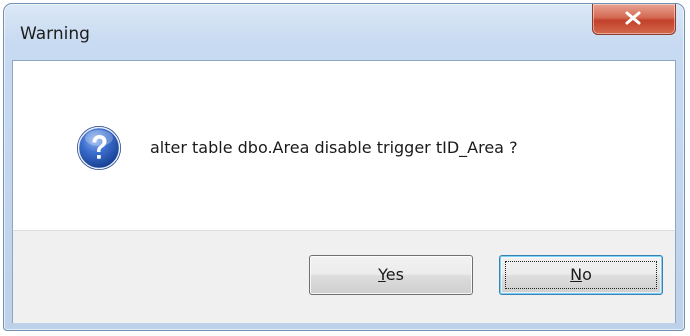 The image size is (690, 336). I want to click on close-icon, so click(633, 18).